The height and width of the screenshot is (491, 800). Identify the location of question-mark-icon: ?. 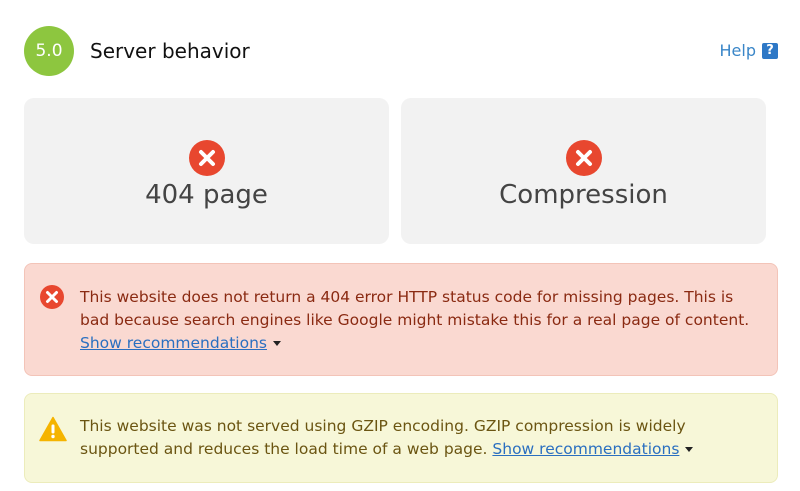
(770, 51).